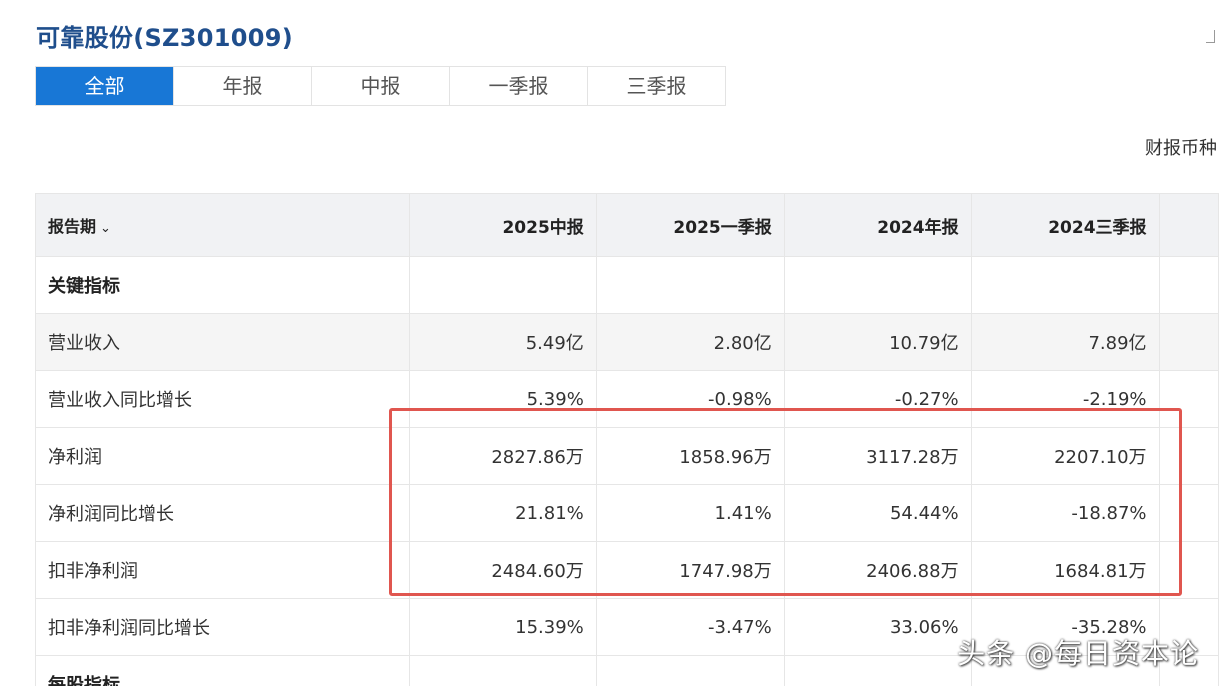 This screenshot has height=686, width=1219. I want to click on table-cell: 1747.98万, so click(690, 570).